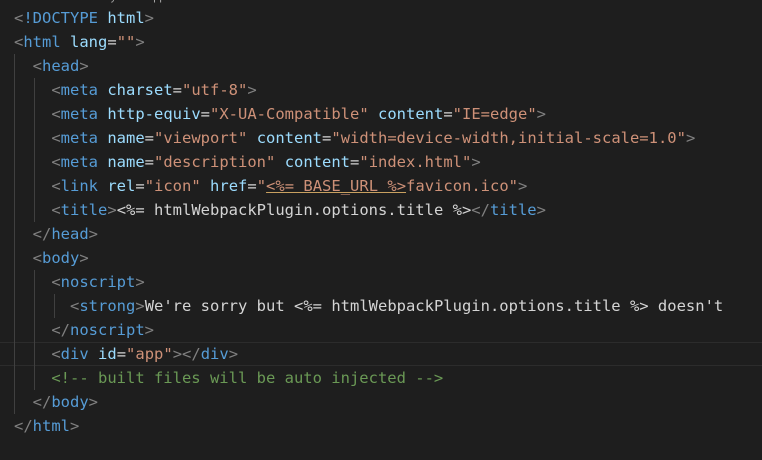 This screenshot has width=762, height=460. What do you see at coordinates (229, 186) in the screenshot?
I see `code-token: href` at bounding box center [229, 186].